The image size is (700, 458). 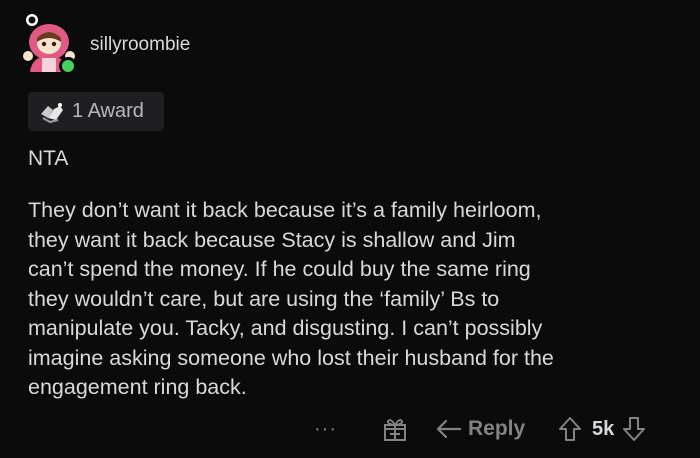 I want to click on more-options-button: ···, so click(x=325, y=429).